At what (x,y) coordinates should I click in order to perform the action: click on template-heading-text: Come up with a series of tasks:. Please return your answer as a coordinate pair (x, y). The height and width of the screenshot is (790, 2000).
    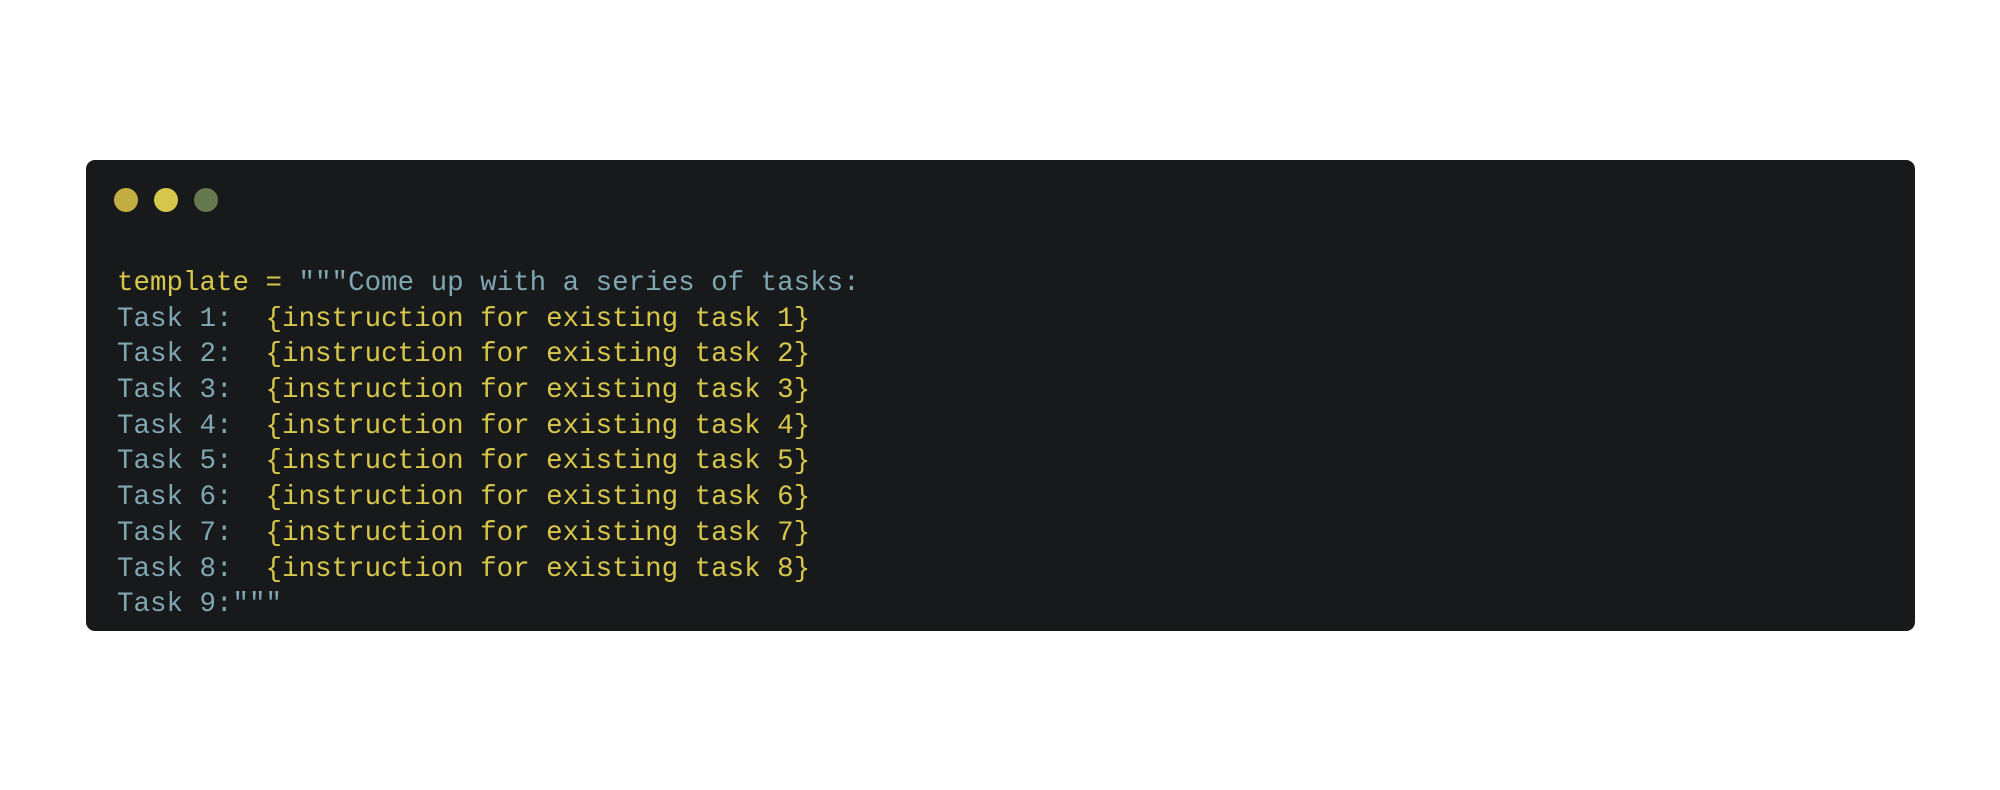
    Looking at the image, I should click on (604, 283).